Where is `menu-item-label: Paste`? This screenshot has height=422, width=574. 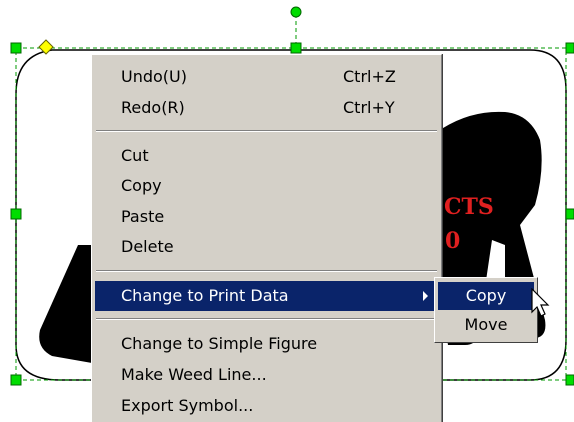
menu-item-label: Paste is located at coordinates (143, 216).